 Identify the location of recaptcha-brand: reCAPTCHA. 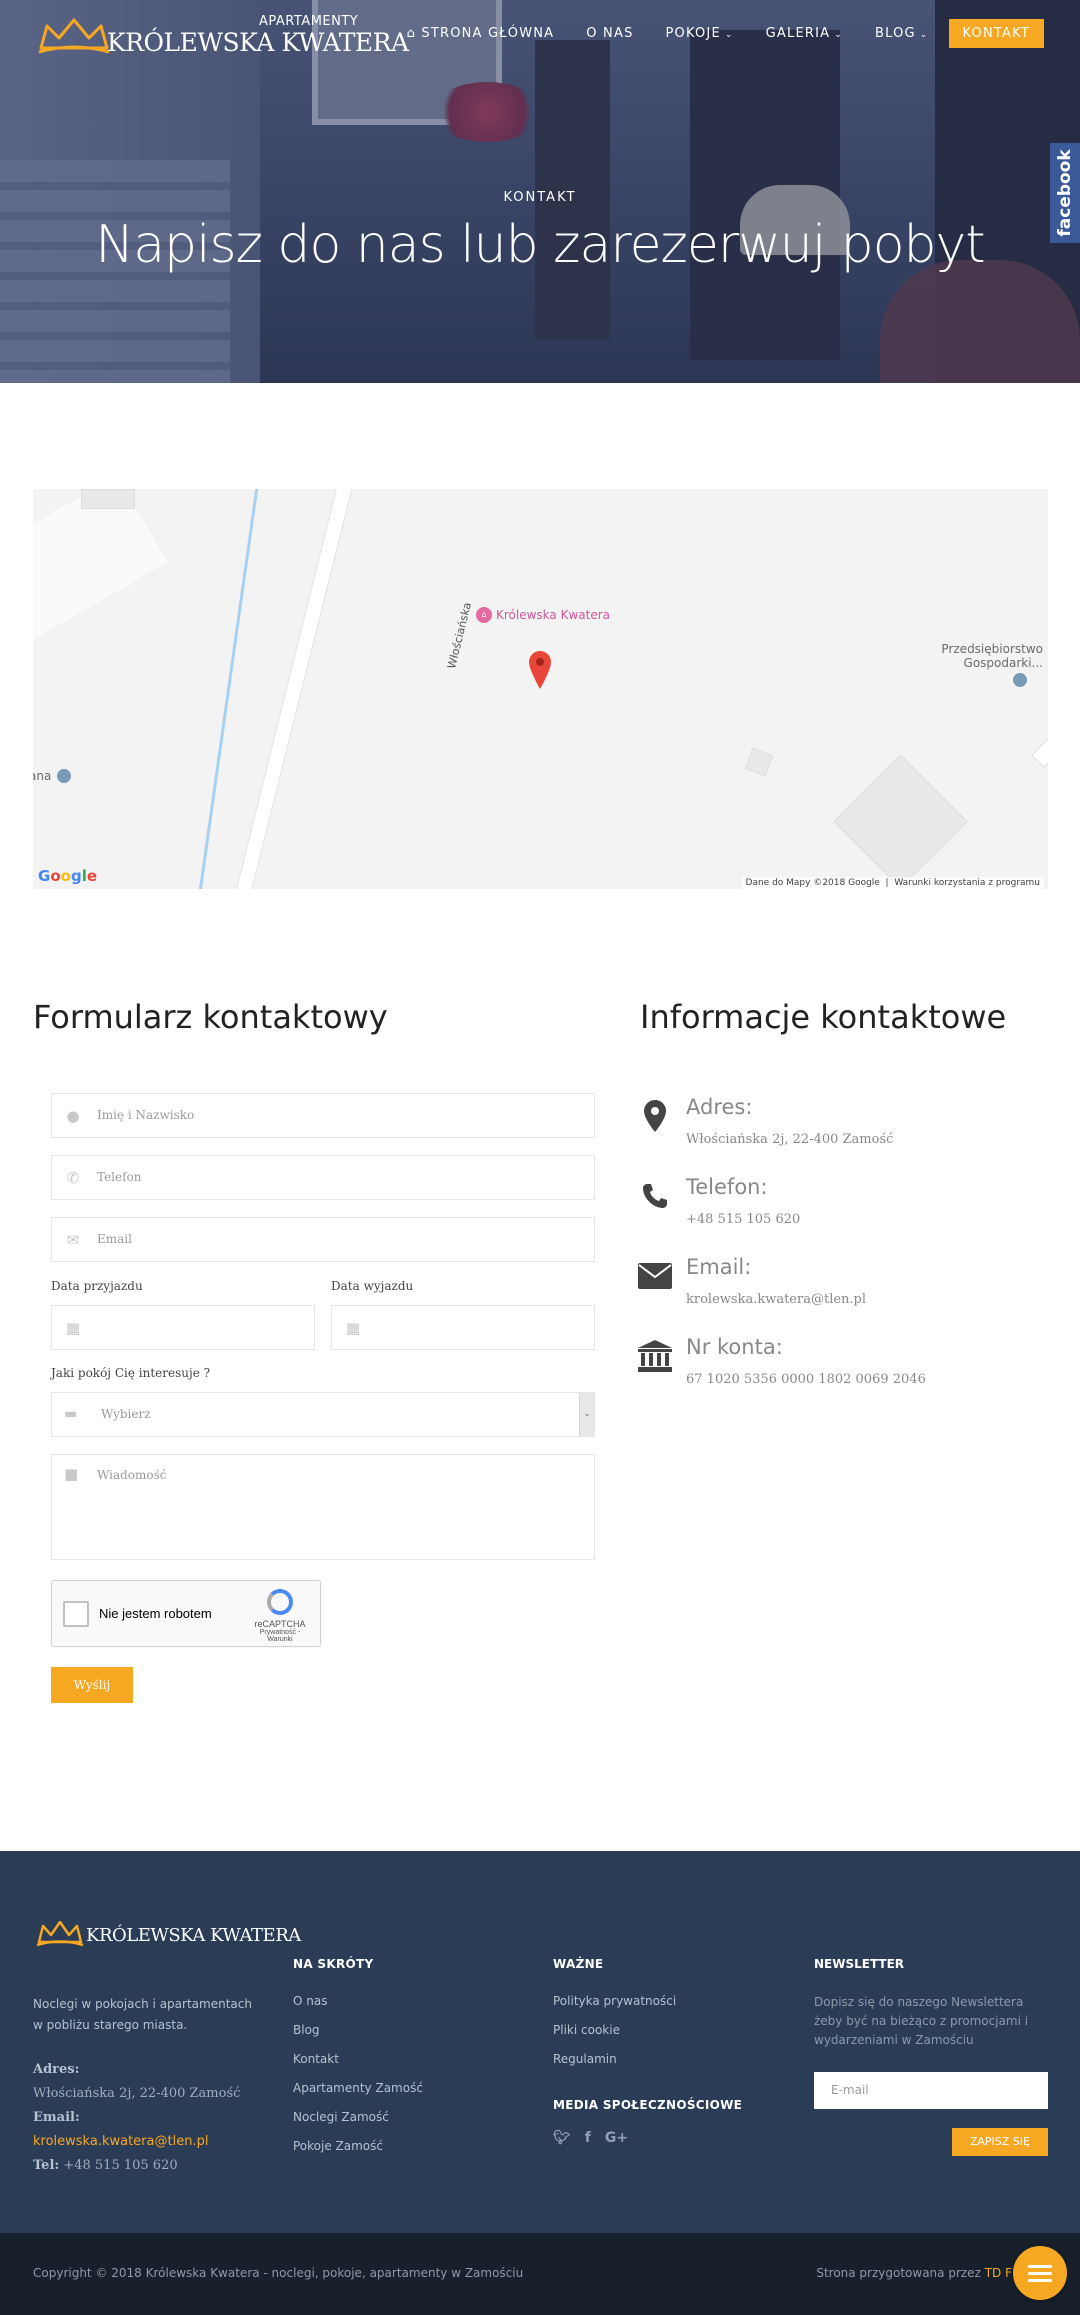
(280, 1624).